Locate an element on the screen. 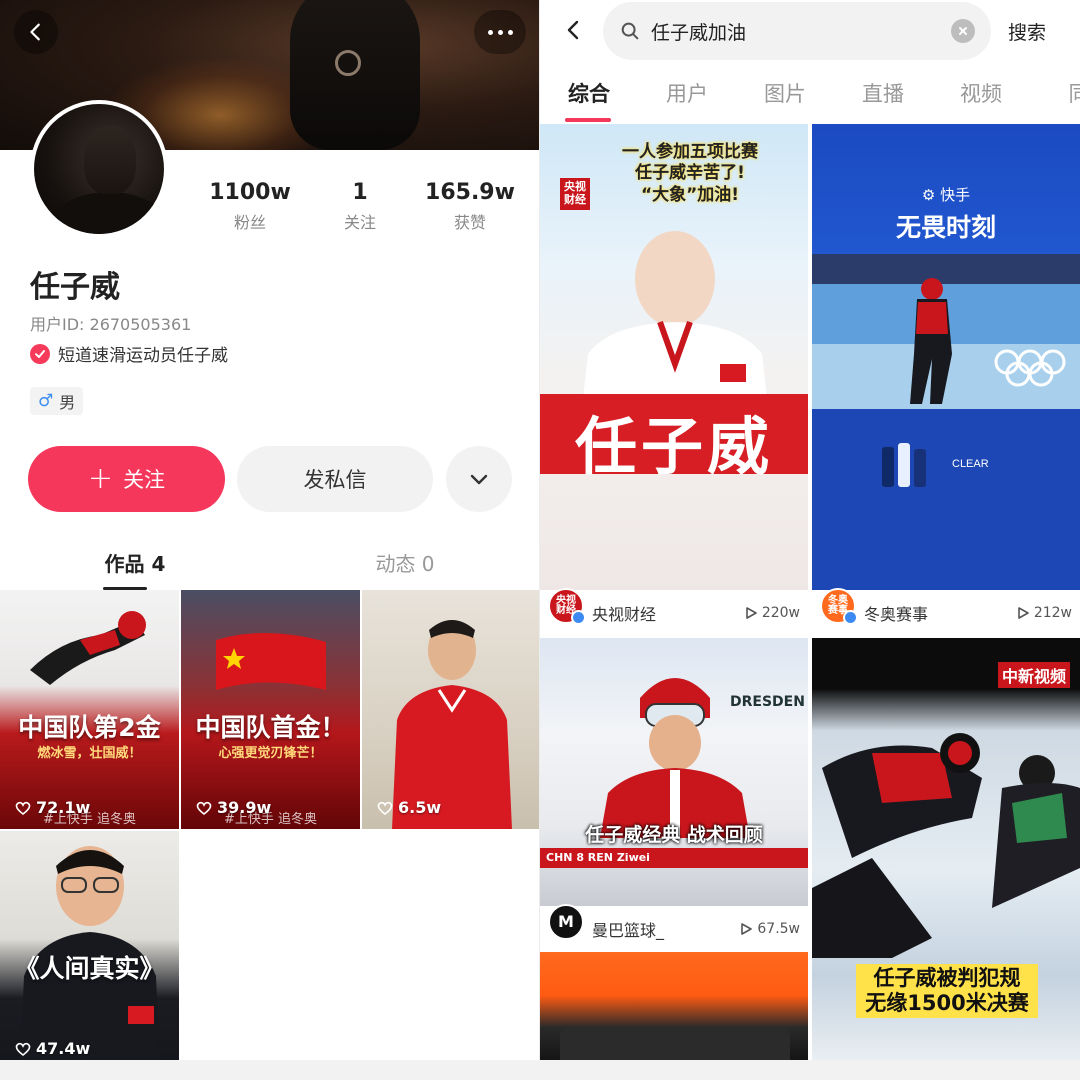  result-overlay-text: 任子威经典 战术回顾 is located at coordinates (674, 835).